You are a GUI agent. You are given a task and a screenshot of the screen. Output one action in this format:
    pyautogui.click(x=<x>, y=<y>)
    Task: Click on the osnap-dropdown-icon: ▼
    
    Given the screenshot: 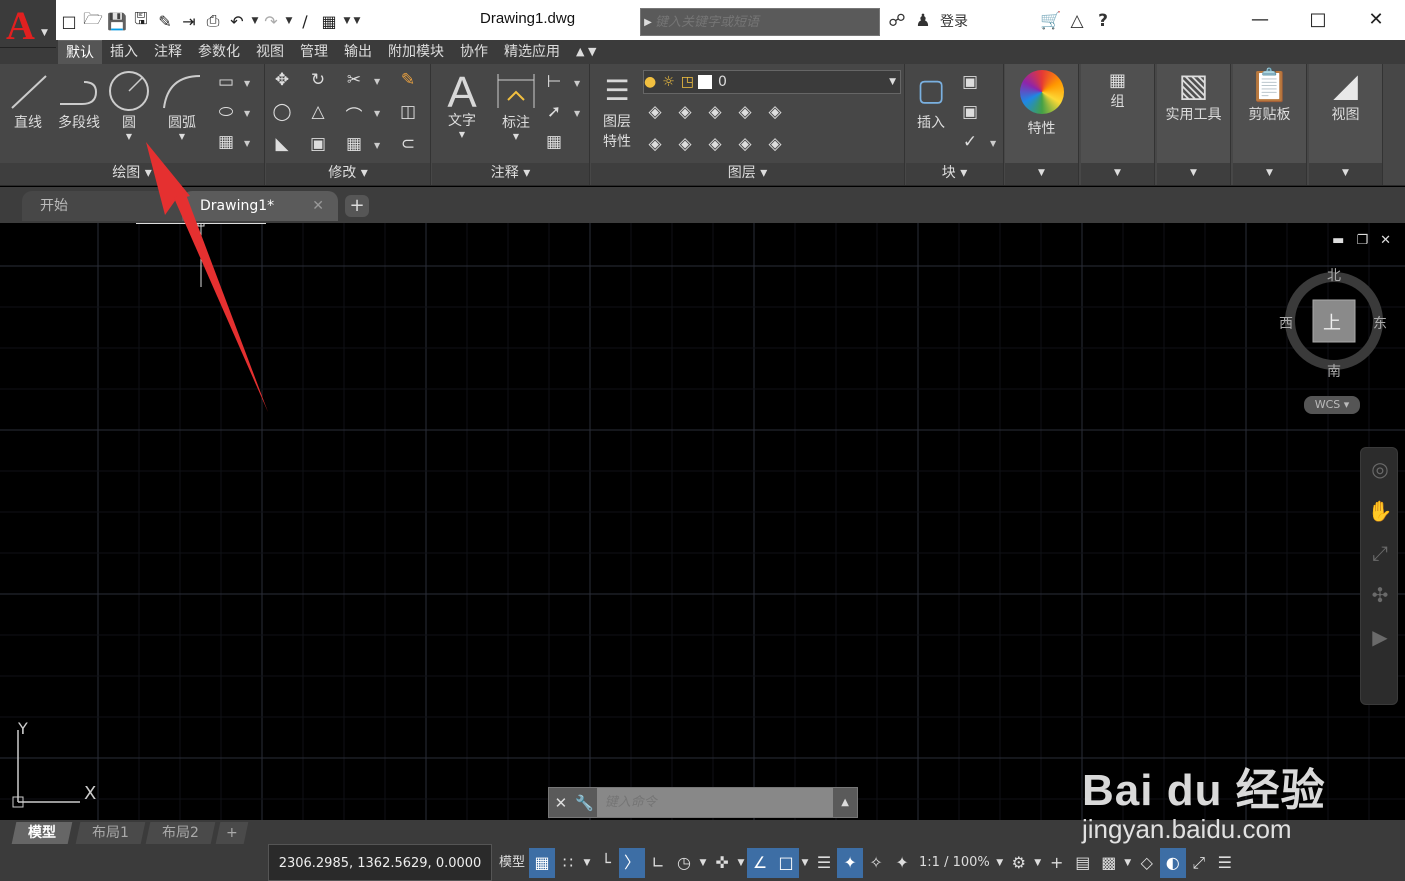 What is the action you would take?
    pyautogui.click(x=805, y=863)
    